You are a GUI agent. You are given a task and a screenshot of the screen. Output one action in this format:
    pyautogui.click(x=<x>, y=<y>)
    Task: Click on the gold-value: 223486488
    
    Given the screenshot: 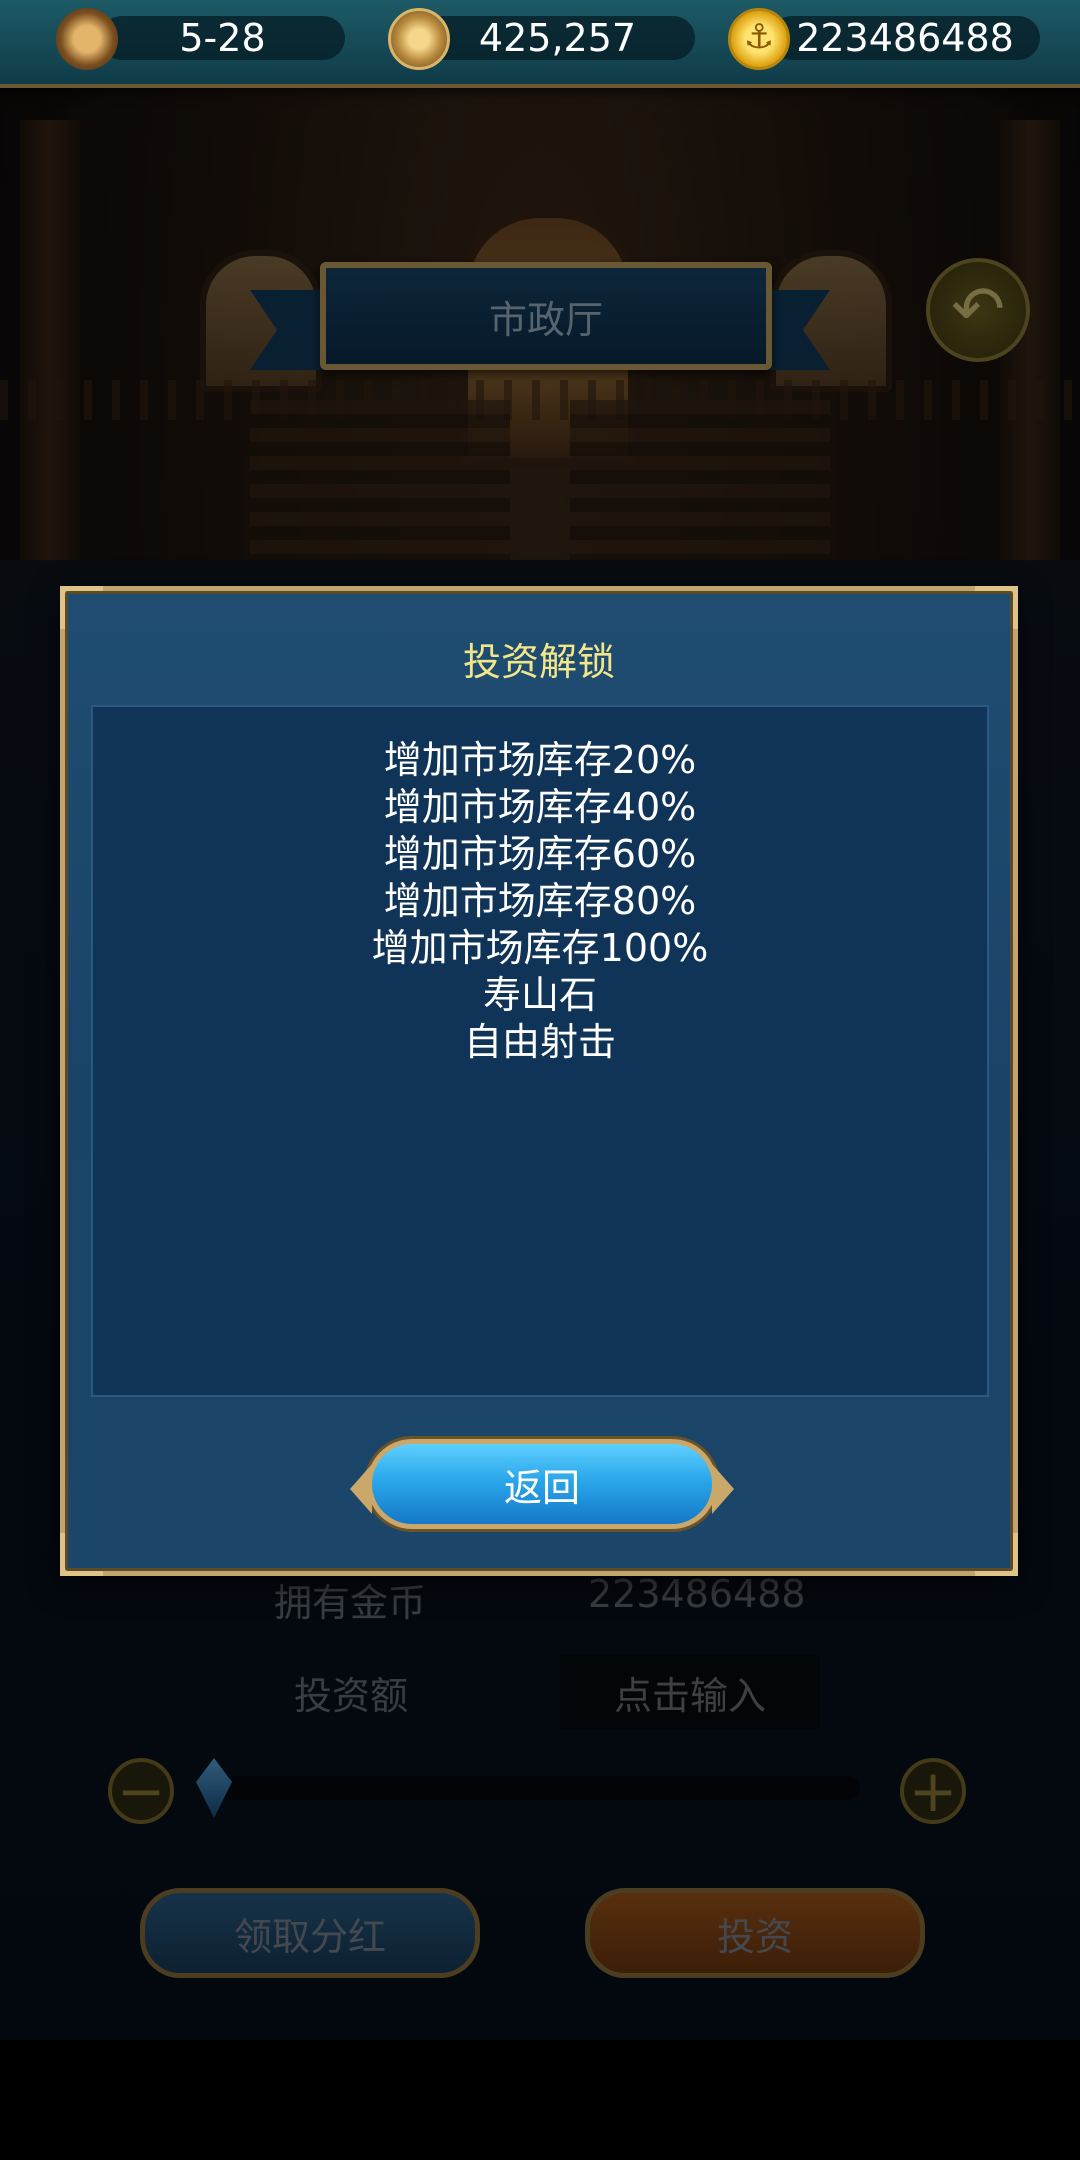 What is the action you would take?
    pyautogui.click(x=905, y=38)
    